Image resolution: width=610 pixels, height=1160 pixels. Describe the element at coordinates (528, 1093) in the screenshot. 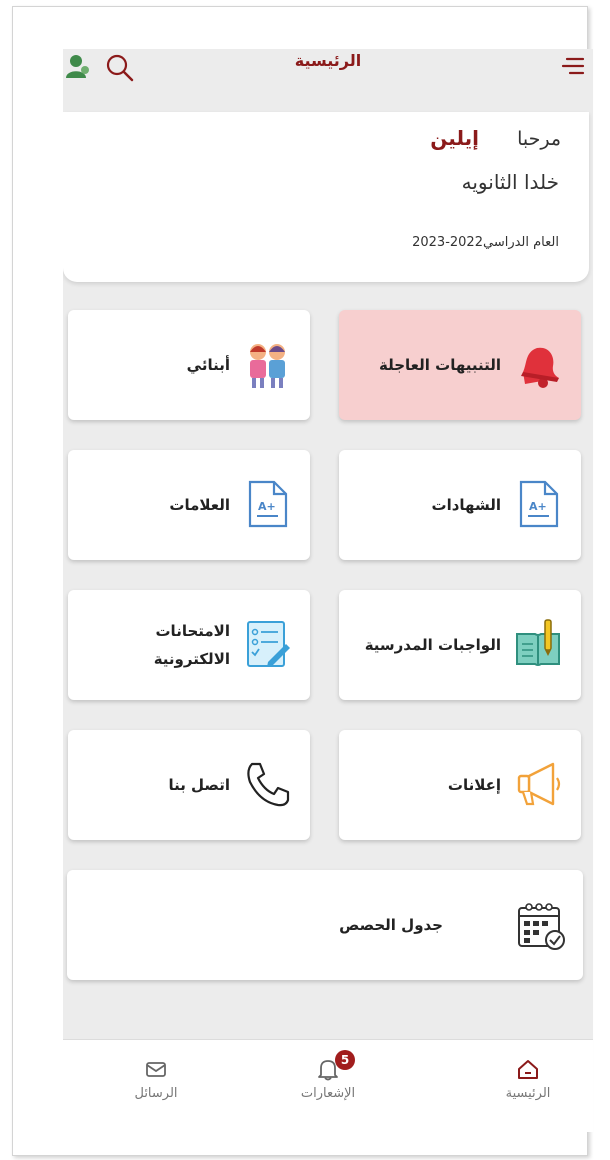

I see `nav-home-label: الرئيسية` at that location.